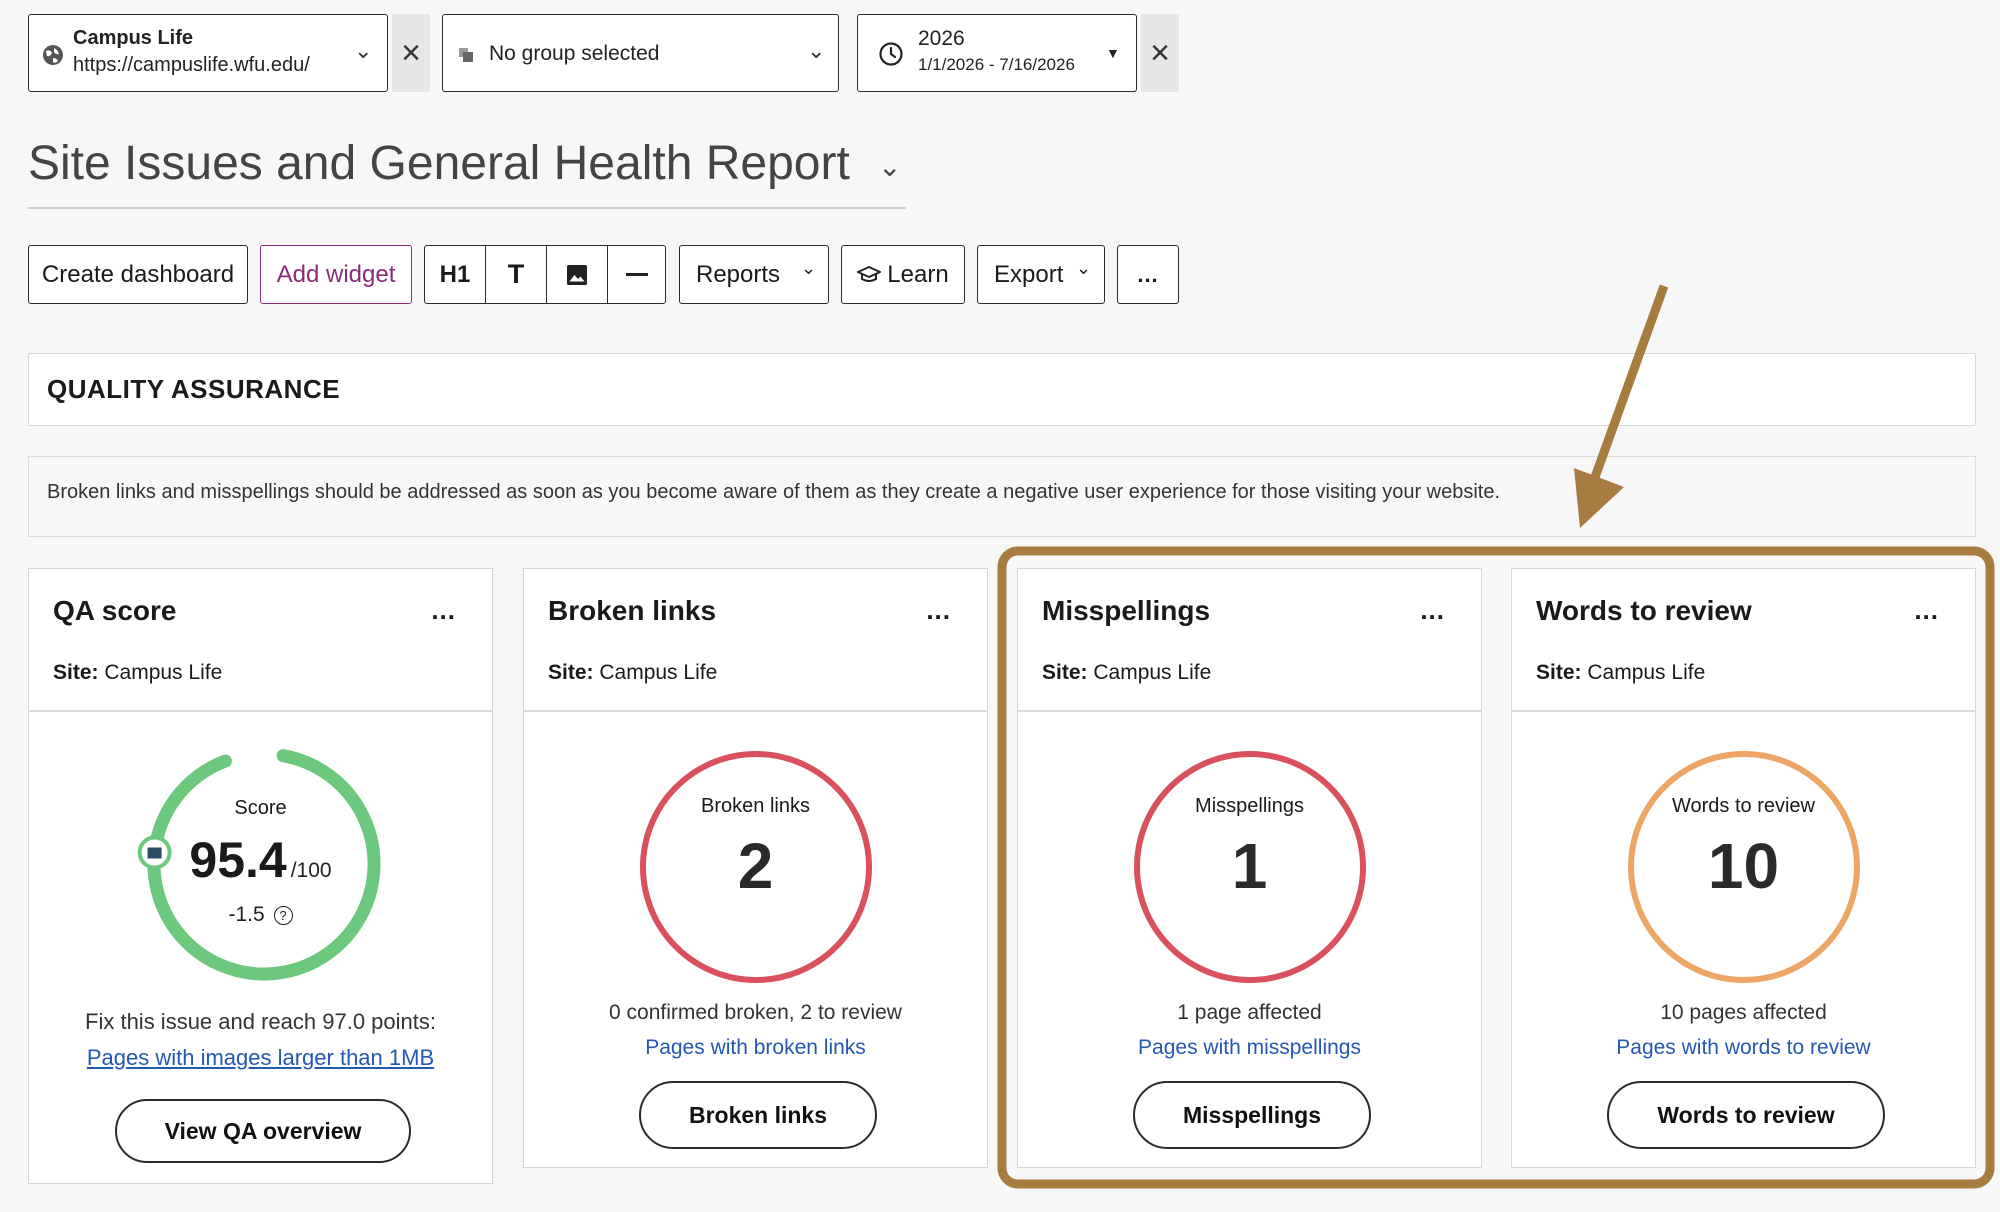 The width and height of the screenshot is (2000, 1212). I want to click on reports-button: Reports ⌄, so click(754, 274).